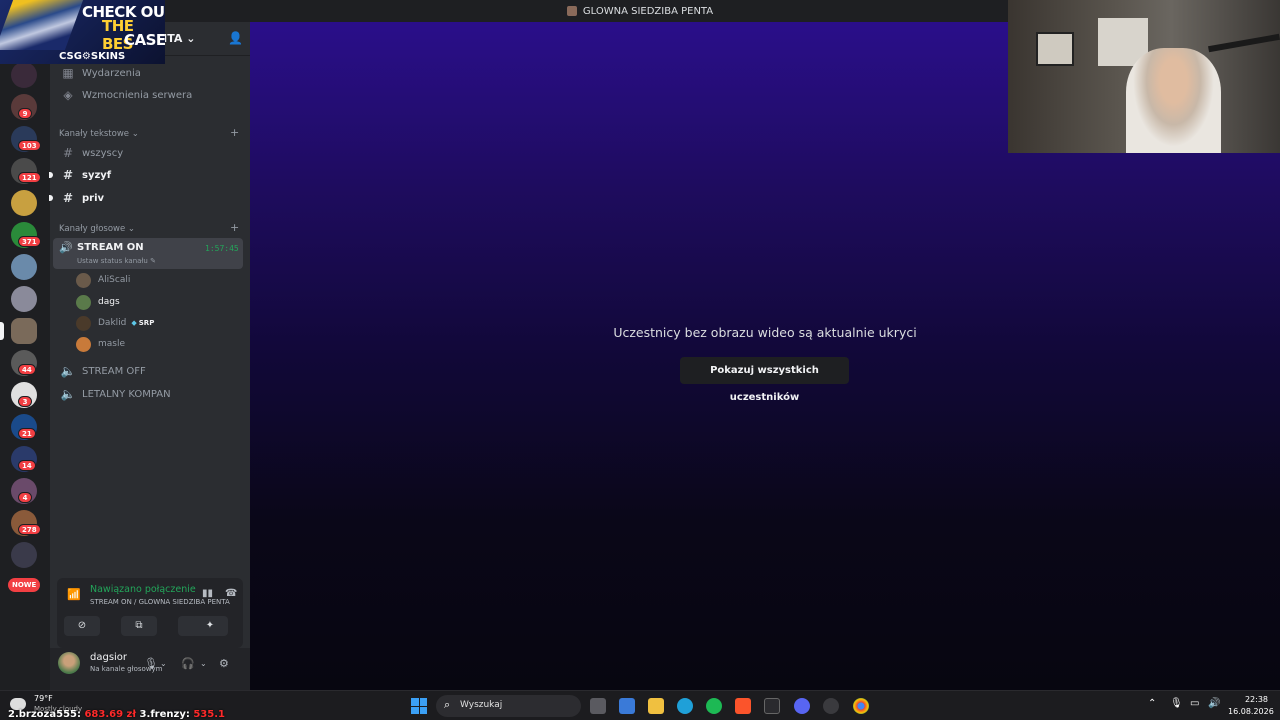 Image resolution: width=1280 pixels, height=720 pixels. I want to click on noise-suppression-icon: ▮▮, so click(207, 593).